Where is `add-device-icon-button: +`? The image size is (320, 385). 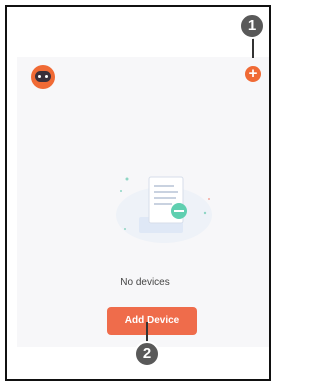
add-device-icon-button: + is located at coordinates (253, 74).